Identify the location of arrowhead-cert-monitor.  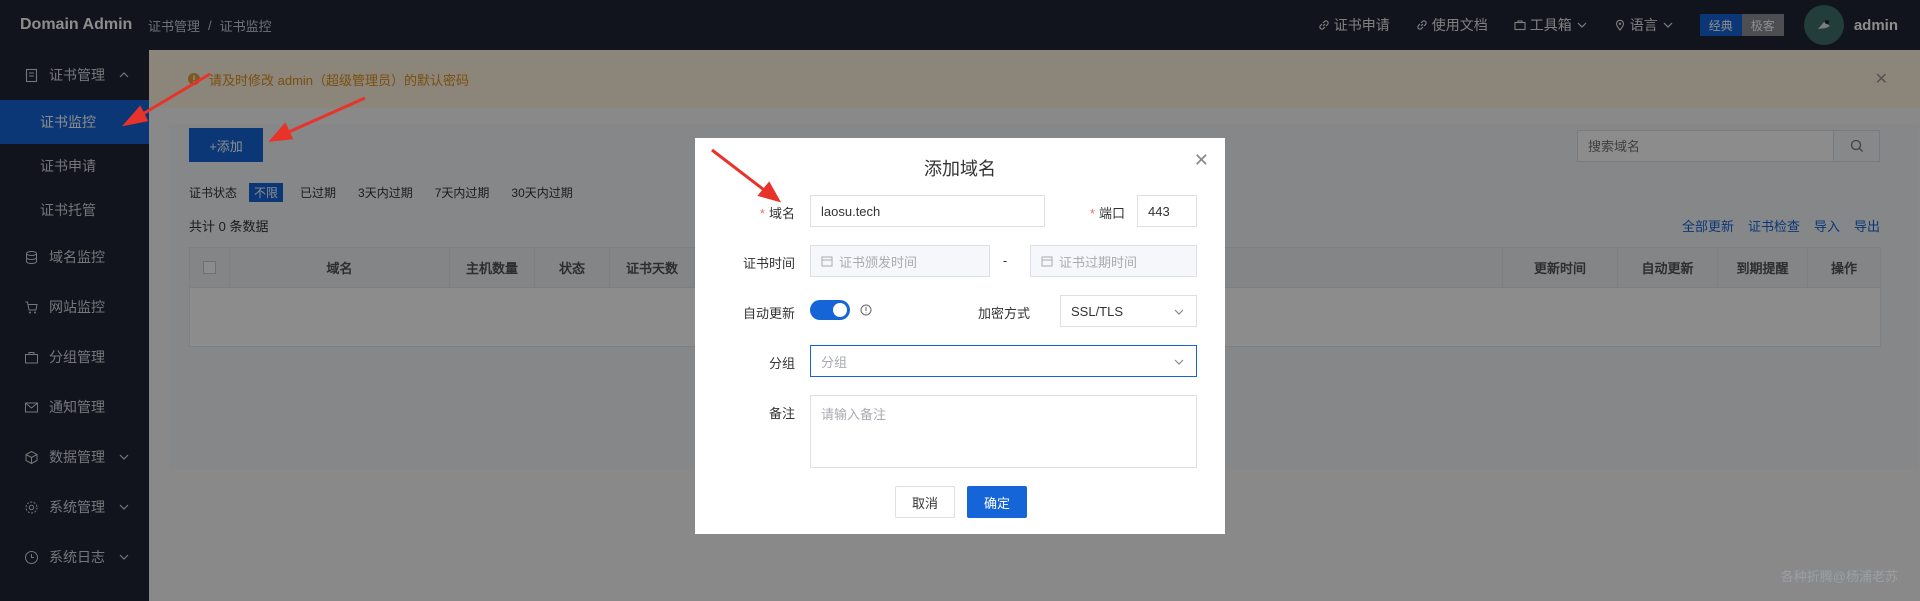
(135, 116).